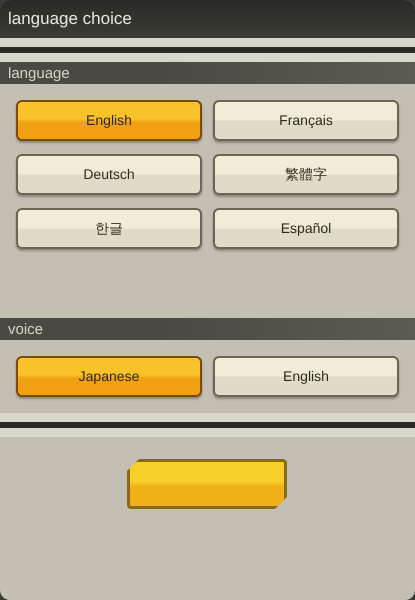  Describe the element at coordinates (109, 228) in the screenshot. I see `option-button: 한글` at that location.